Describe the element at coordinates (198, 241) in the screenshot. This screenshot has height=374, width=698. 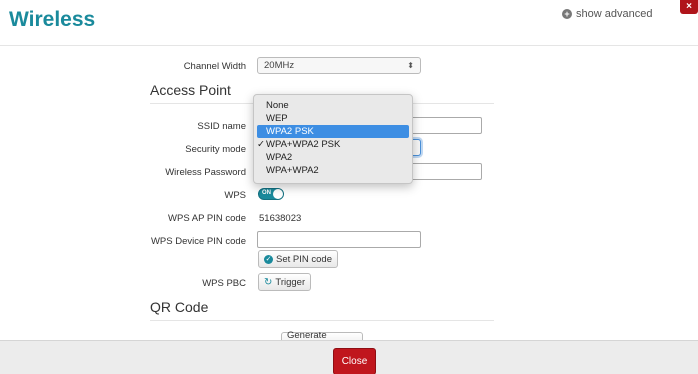
I see `wps-device-pin-label: WPS Device PIN code` at that location.